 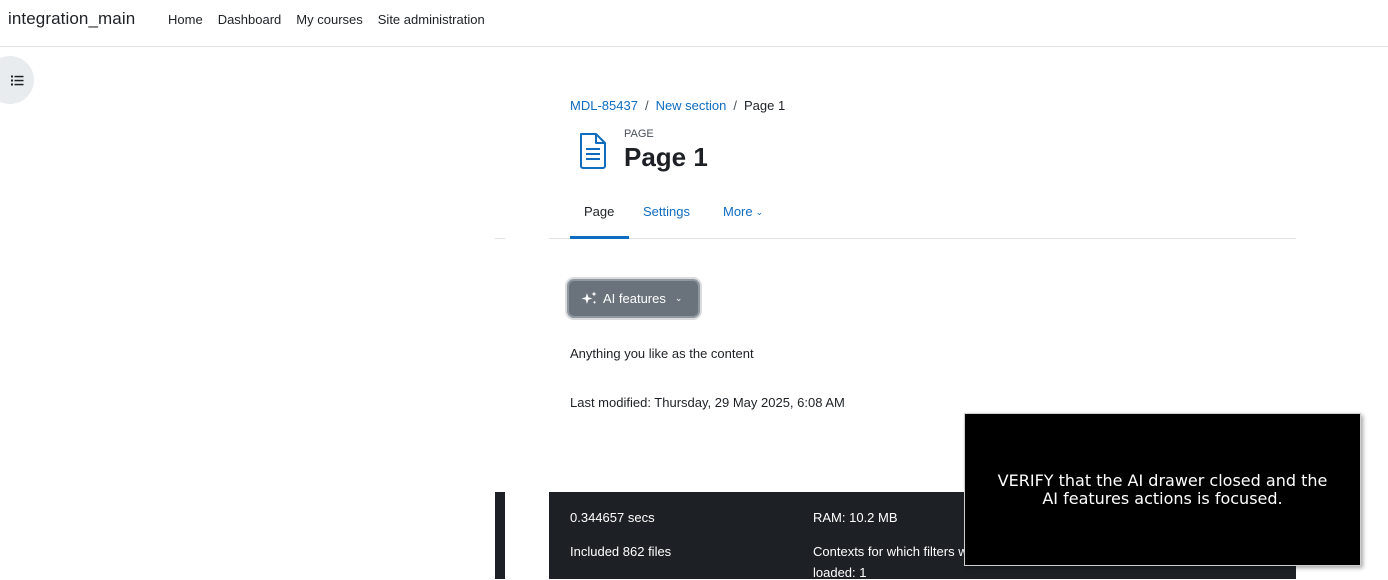 What do you see at coordinates (666, 211) in the screenshot?
I see `tab-settings: Settings` at bounding box center [666, 211].